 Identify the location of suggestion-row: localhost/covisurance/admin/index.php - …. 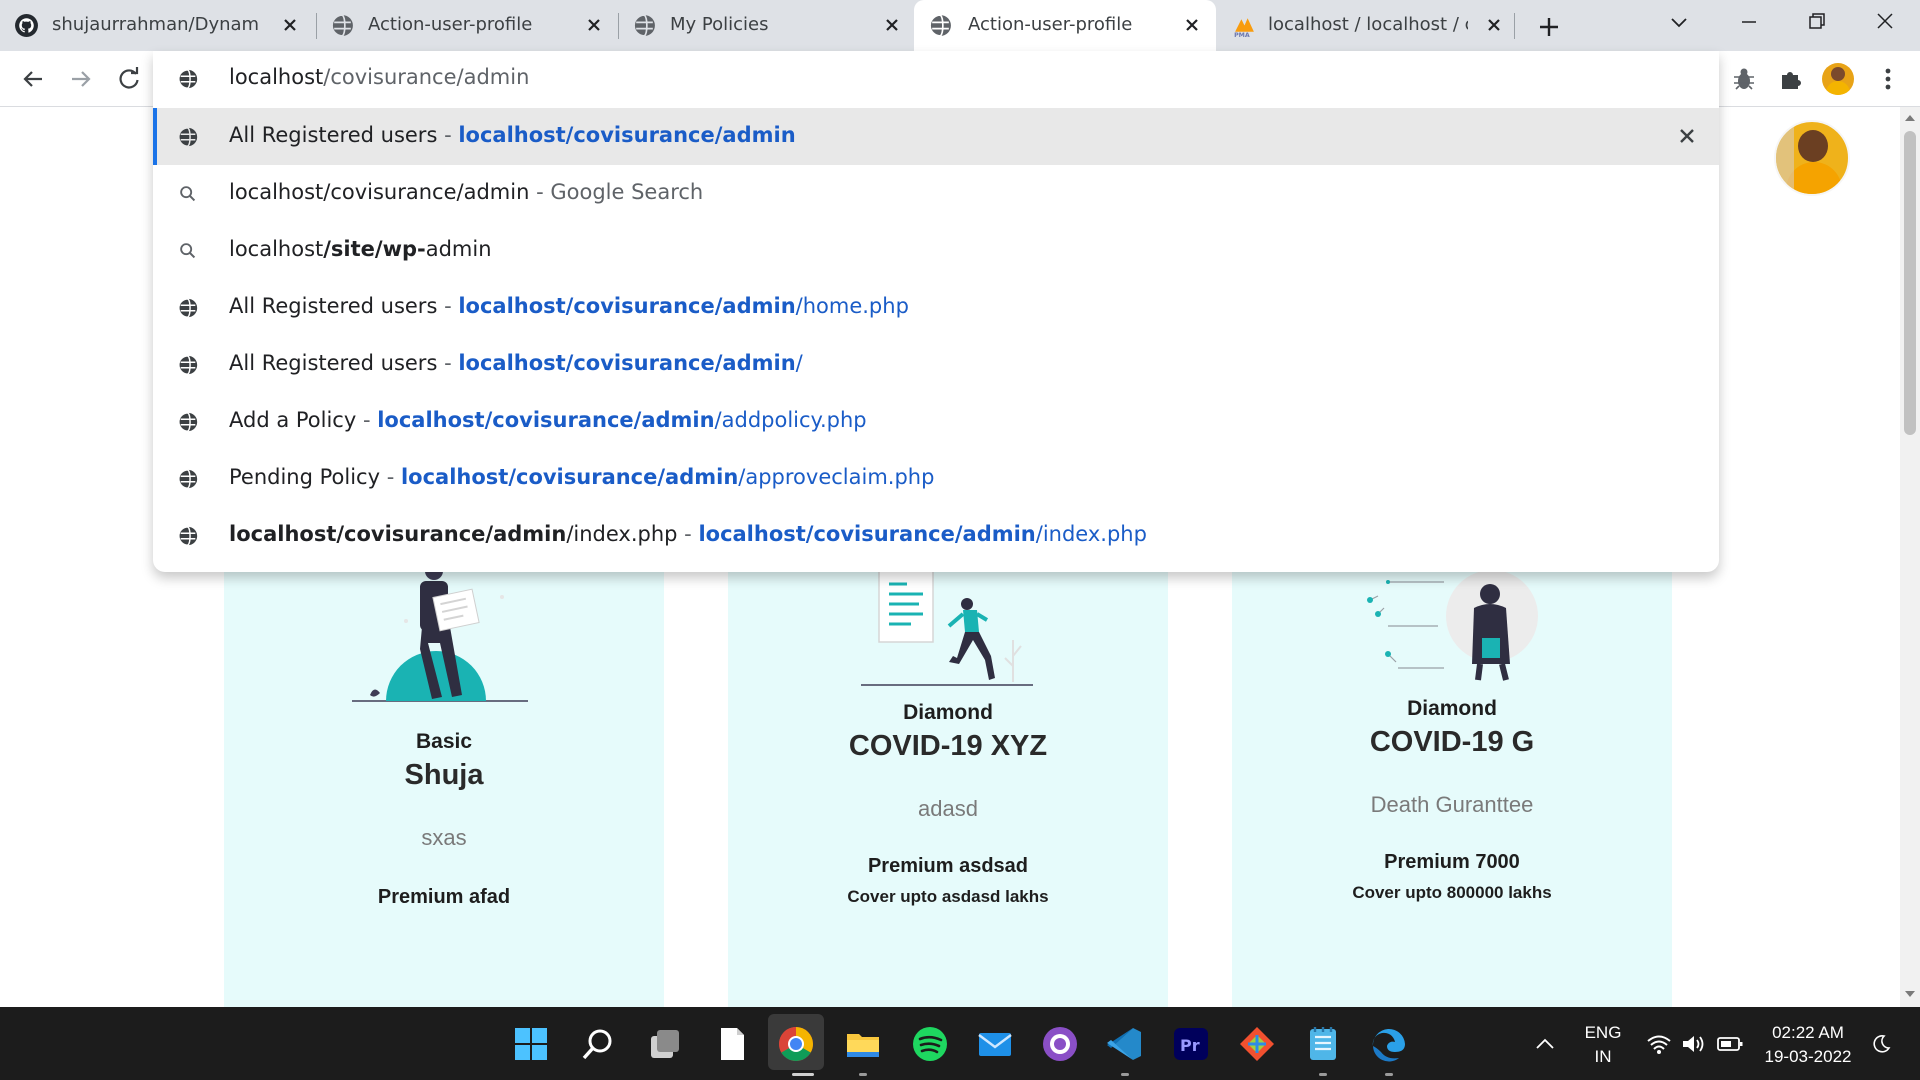
(936, 535).